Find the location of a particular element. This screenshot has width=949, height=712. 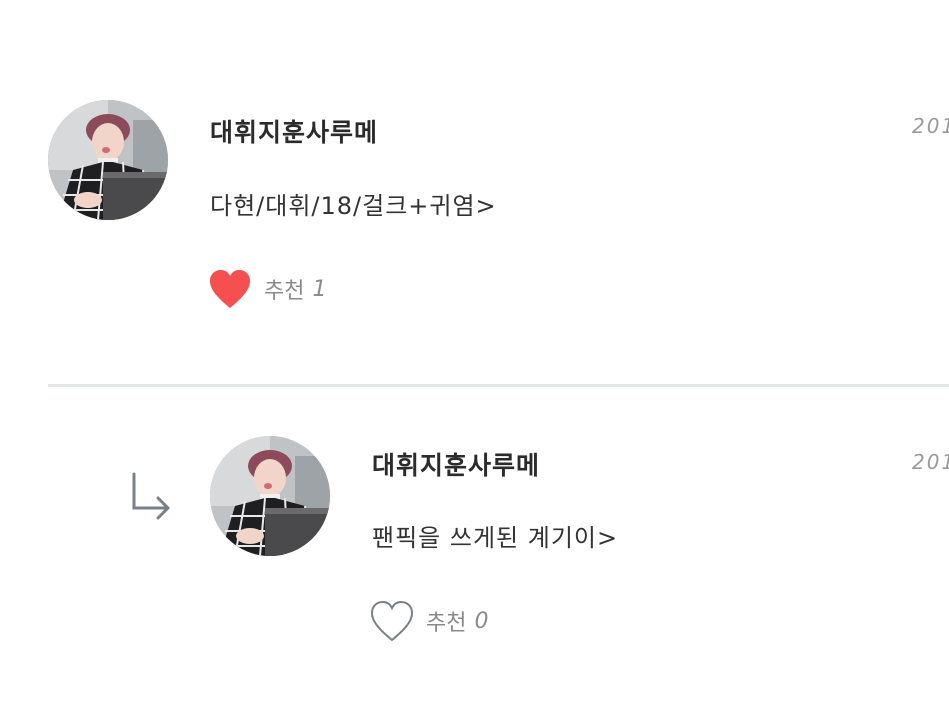

heart-outline-icon is located at coordinates (392, 621).